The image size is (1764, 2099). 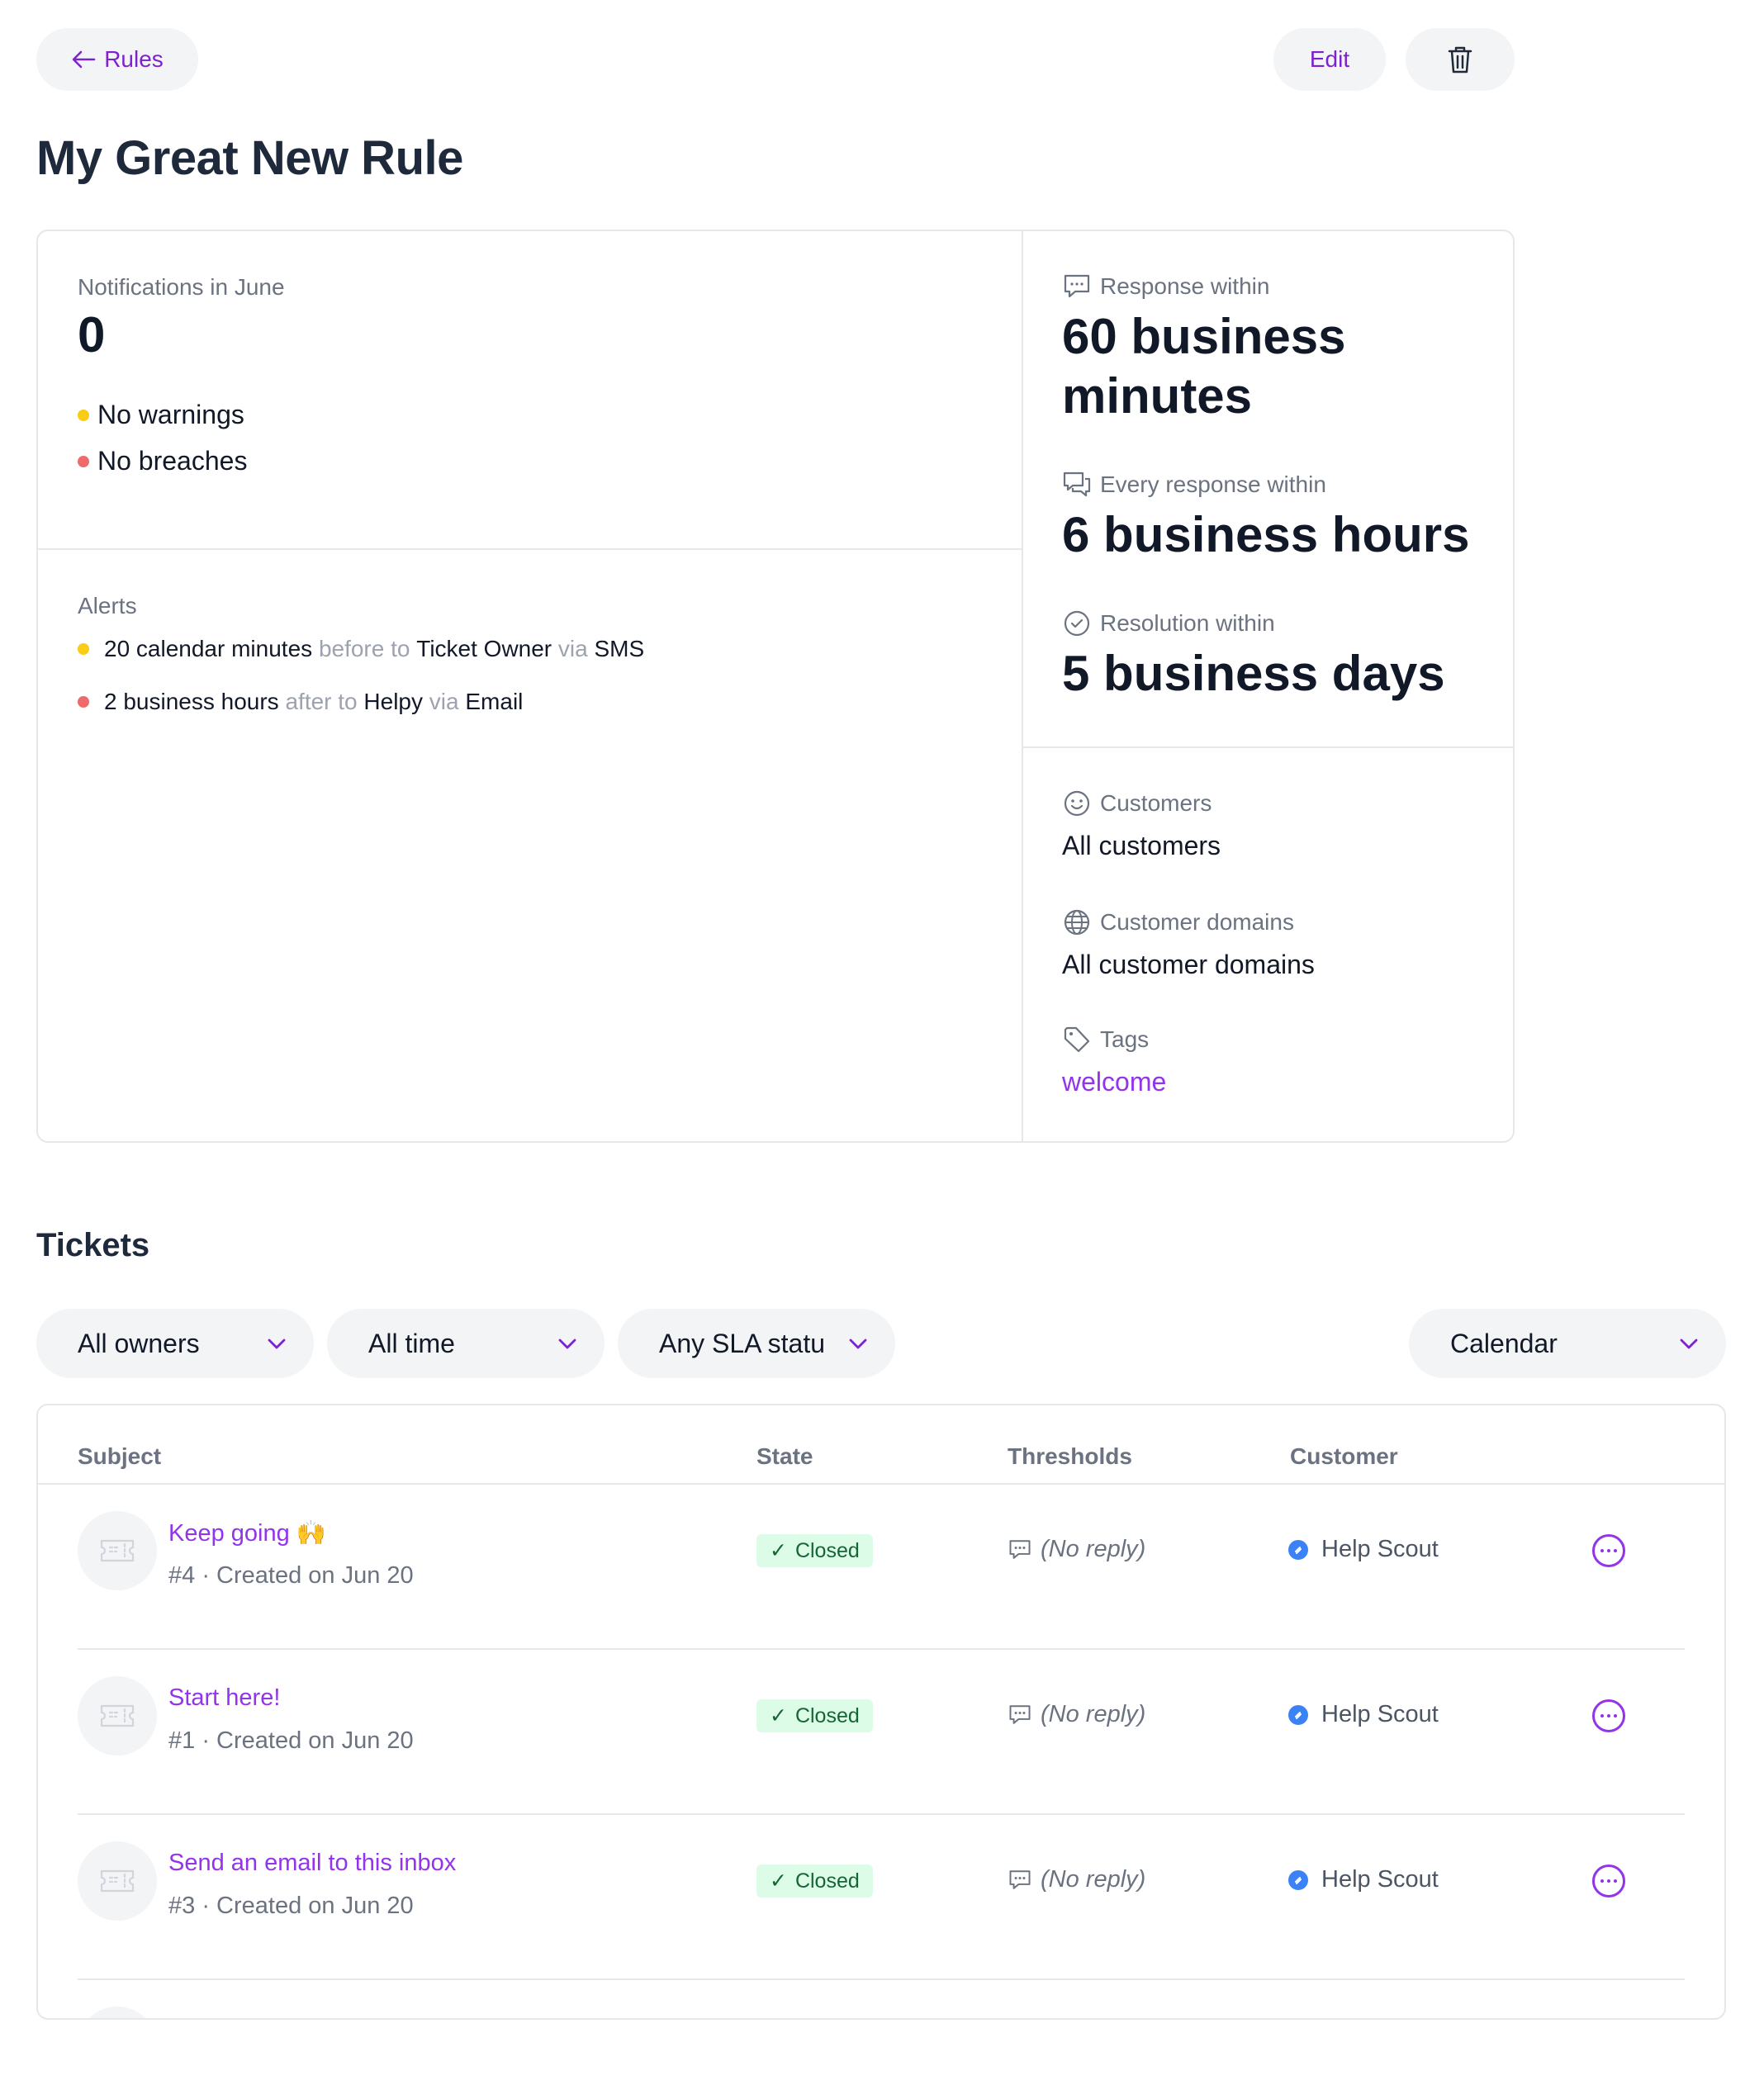 What do you see at coordinates (393, 701) in the screenshot?
I see `alert-target: Helpy` at bounding box center [393, 701].